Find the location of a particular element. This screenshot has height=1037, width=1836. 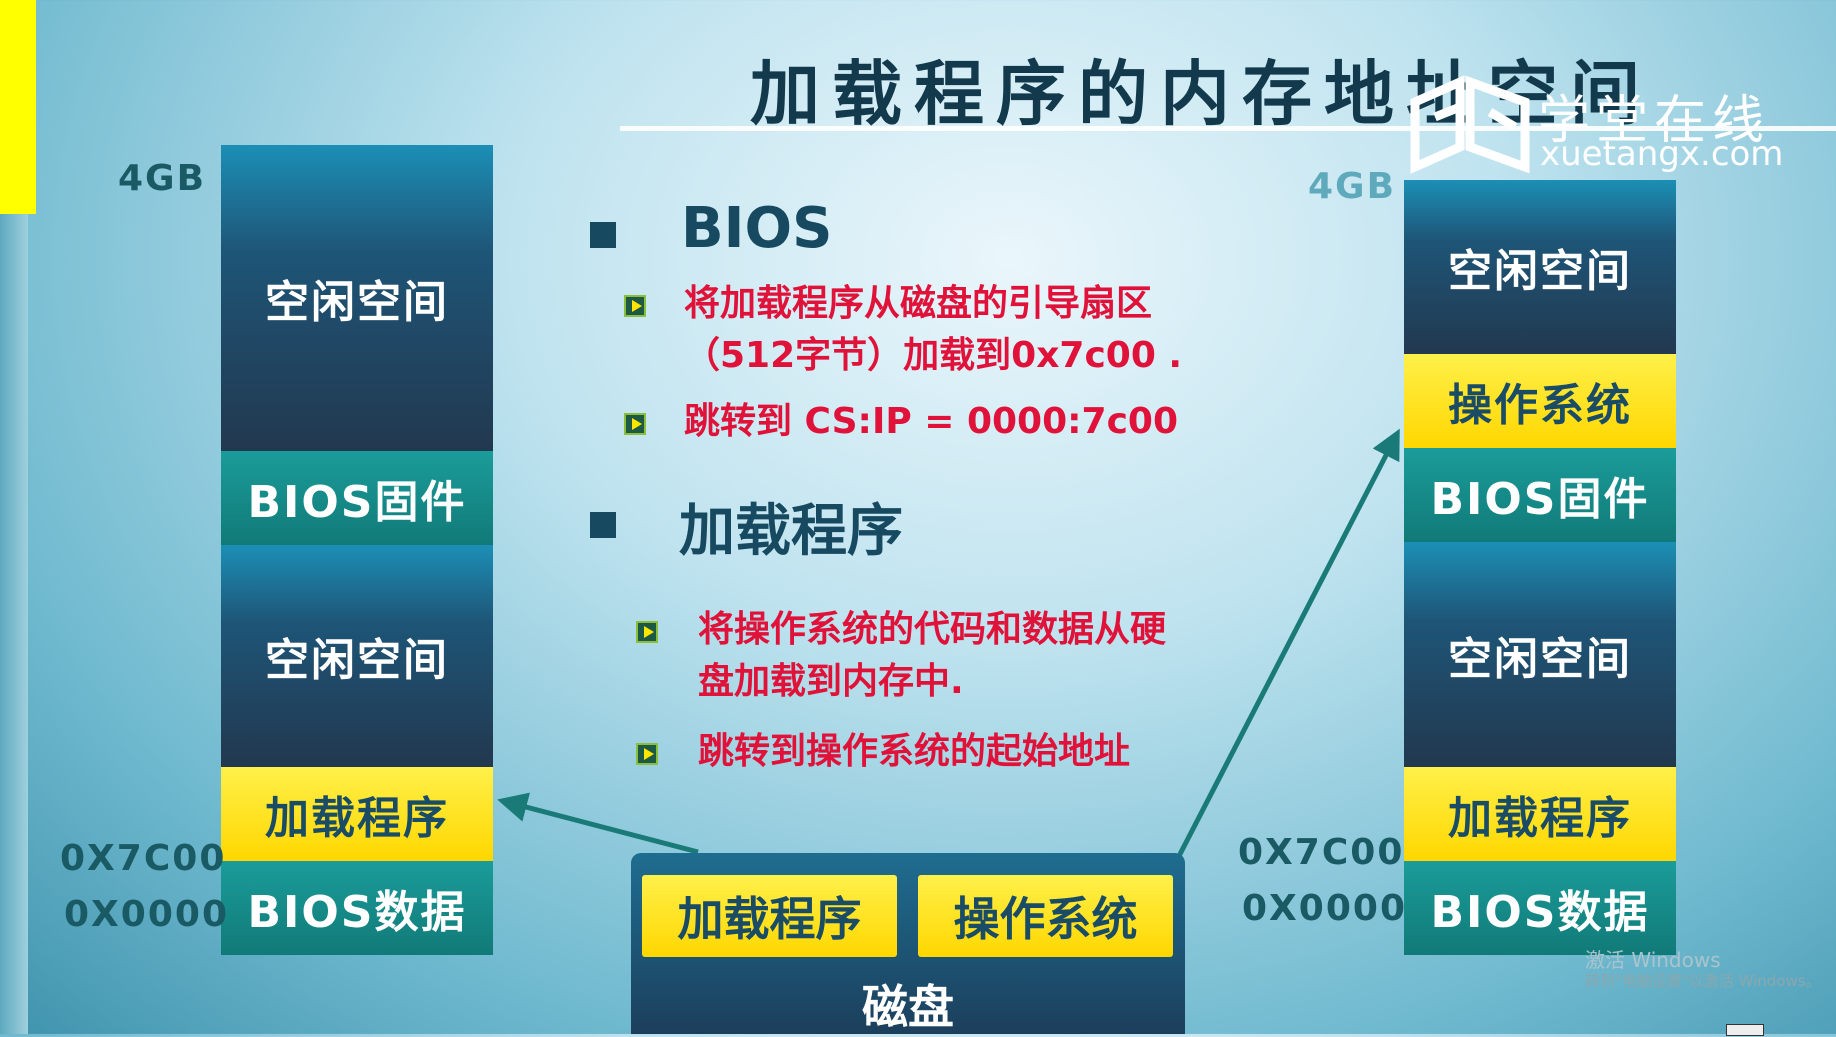

activation-watermark-title: 激活 Windows is located at coordinates (1653, 960).